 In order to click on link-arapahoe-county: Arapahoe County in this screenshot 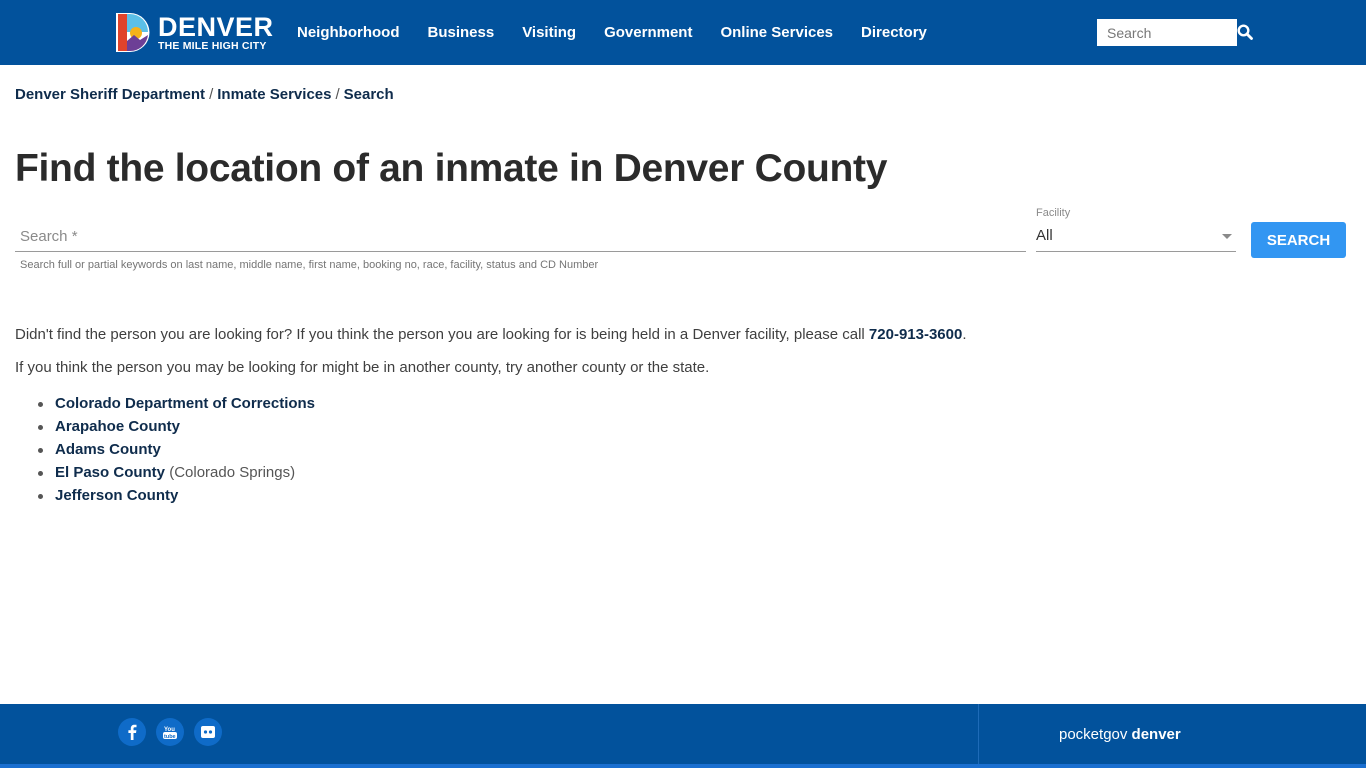, I will do `click(117, 426)`.